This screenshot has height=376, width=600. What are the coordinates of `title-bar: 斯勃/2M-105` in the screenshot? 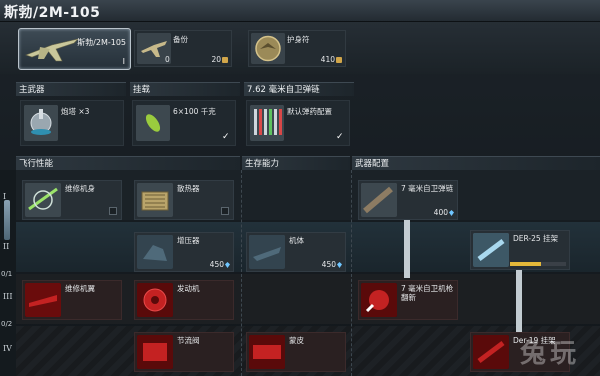 It's located at (300, 11).